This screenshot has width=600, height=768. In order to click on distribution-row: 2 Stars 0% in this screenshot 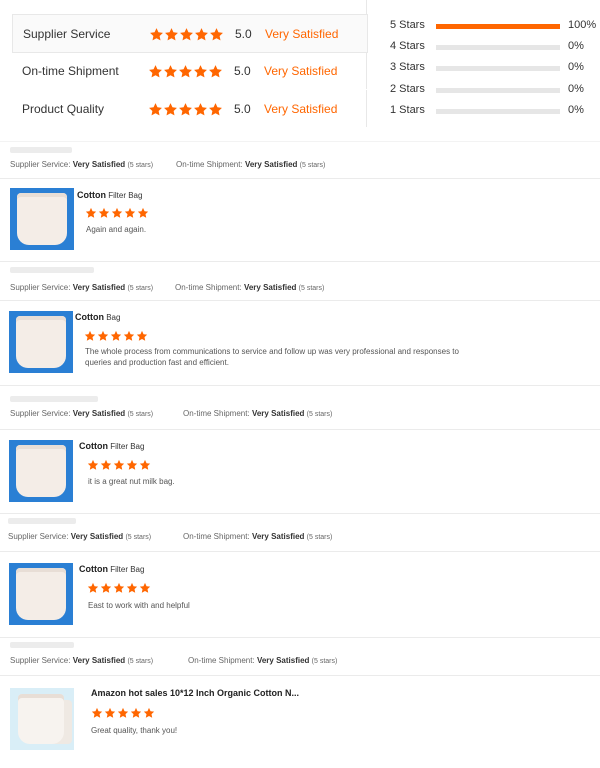, I will do `click(495, 90)`.